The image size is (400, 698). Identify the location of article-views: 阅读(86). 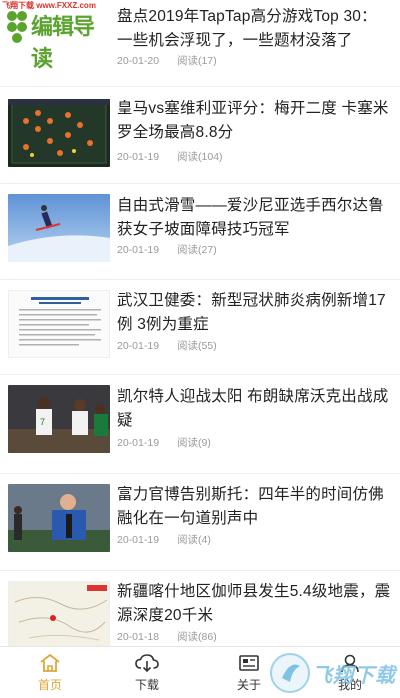
(197, 637).